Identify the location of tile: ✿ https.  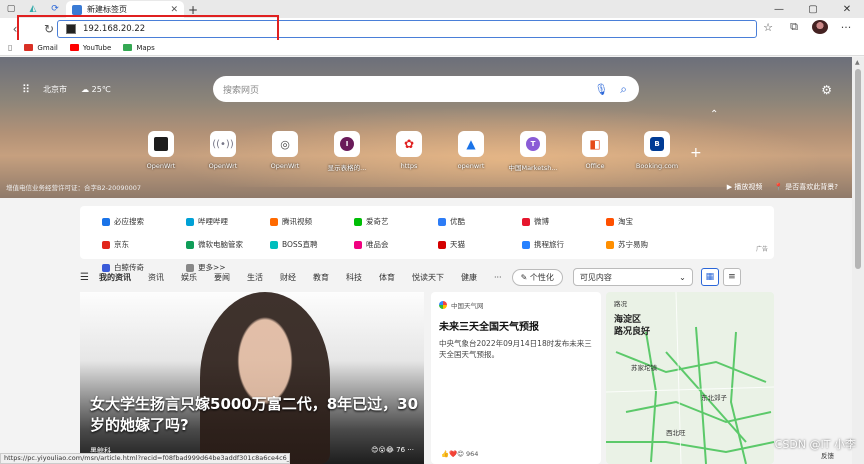
(409, 151).